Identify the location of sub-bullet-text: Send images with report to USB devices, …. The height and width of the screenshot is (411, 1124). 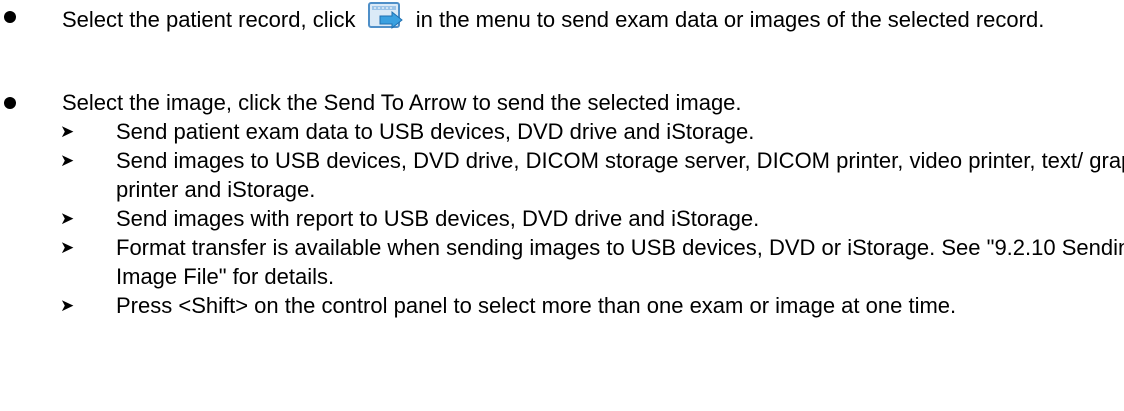
(438, 218).